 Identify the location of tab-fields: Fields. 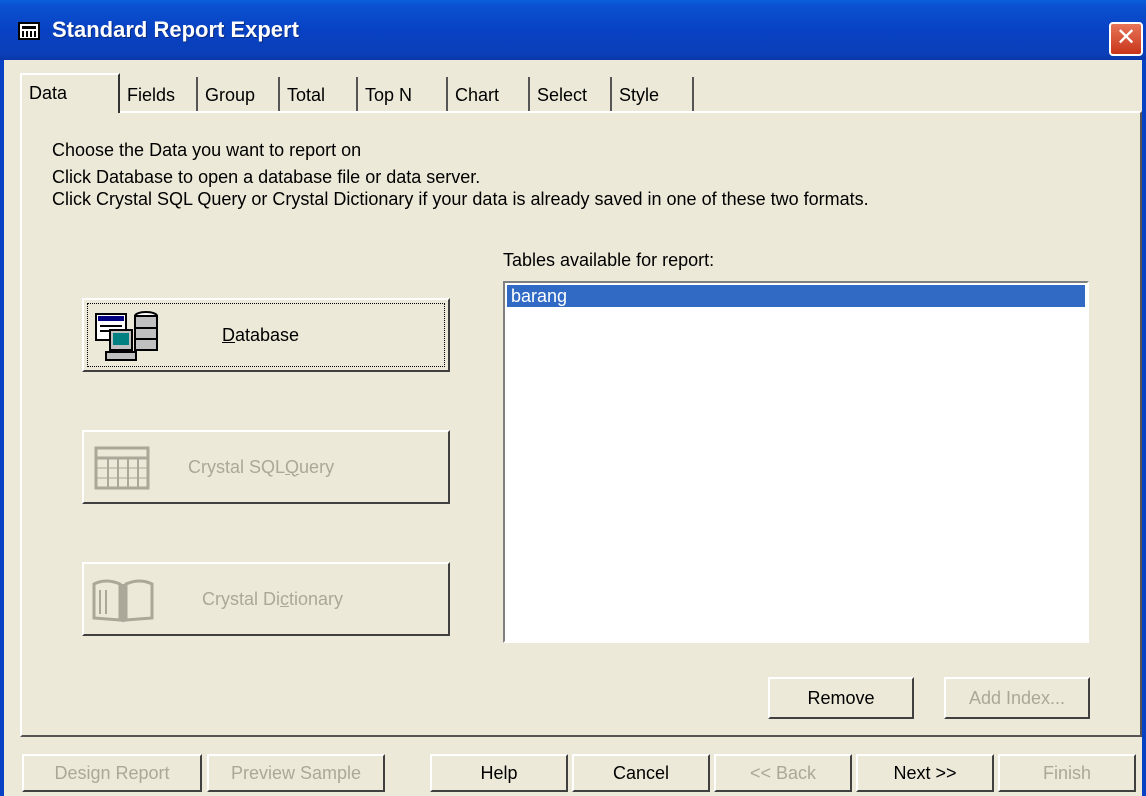
(159, 95).